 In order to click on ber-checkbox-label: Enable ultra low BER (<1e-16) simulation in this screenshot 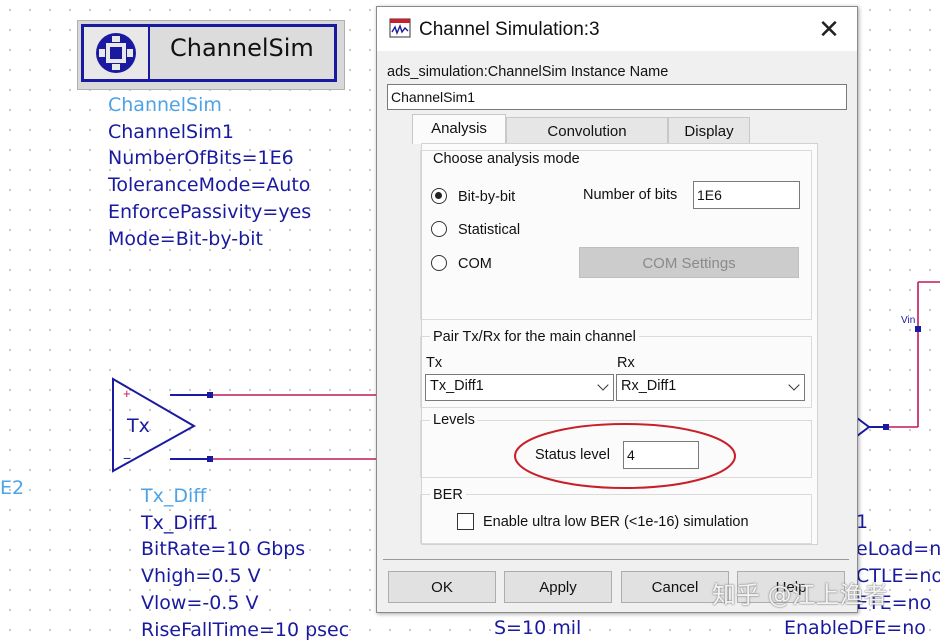, I will do `click(616, 522)`.